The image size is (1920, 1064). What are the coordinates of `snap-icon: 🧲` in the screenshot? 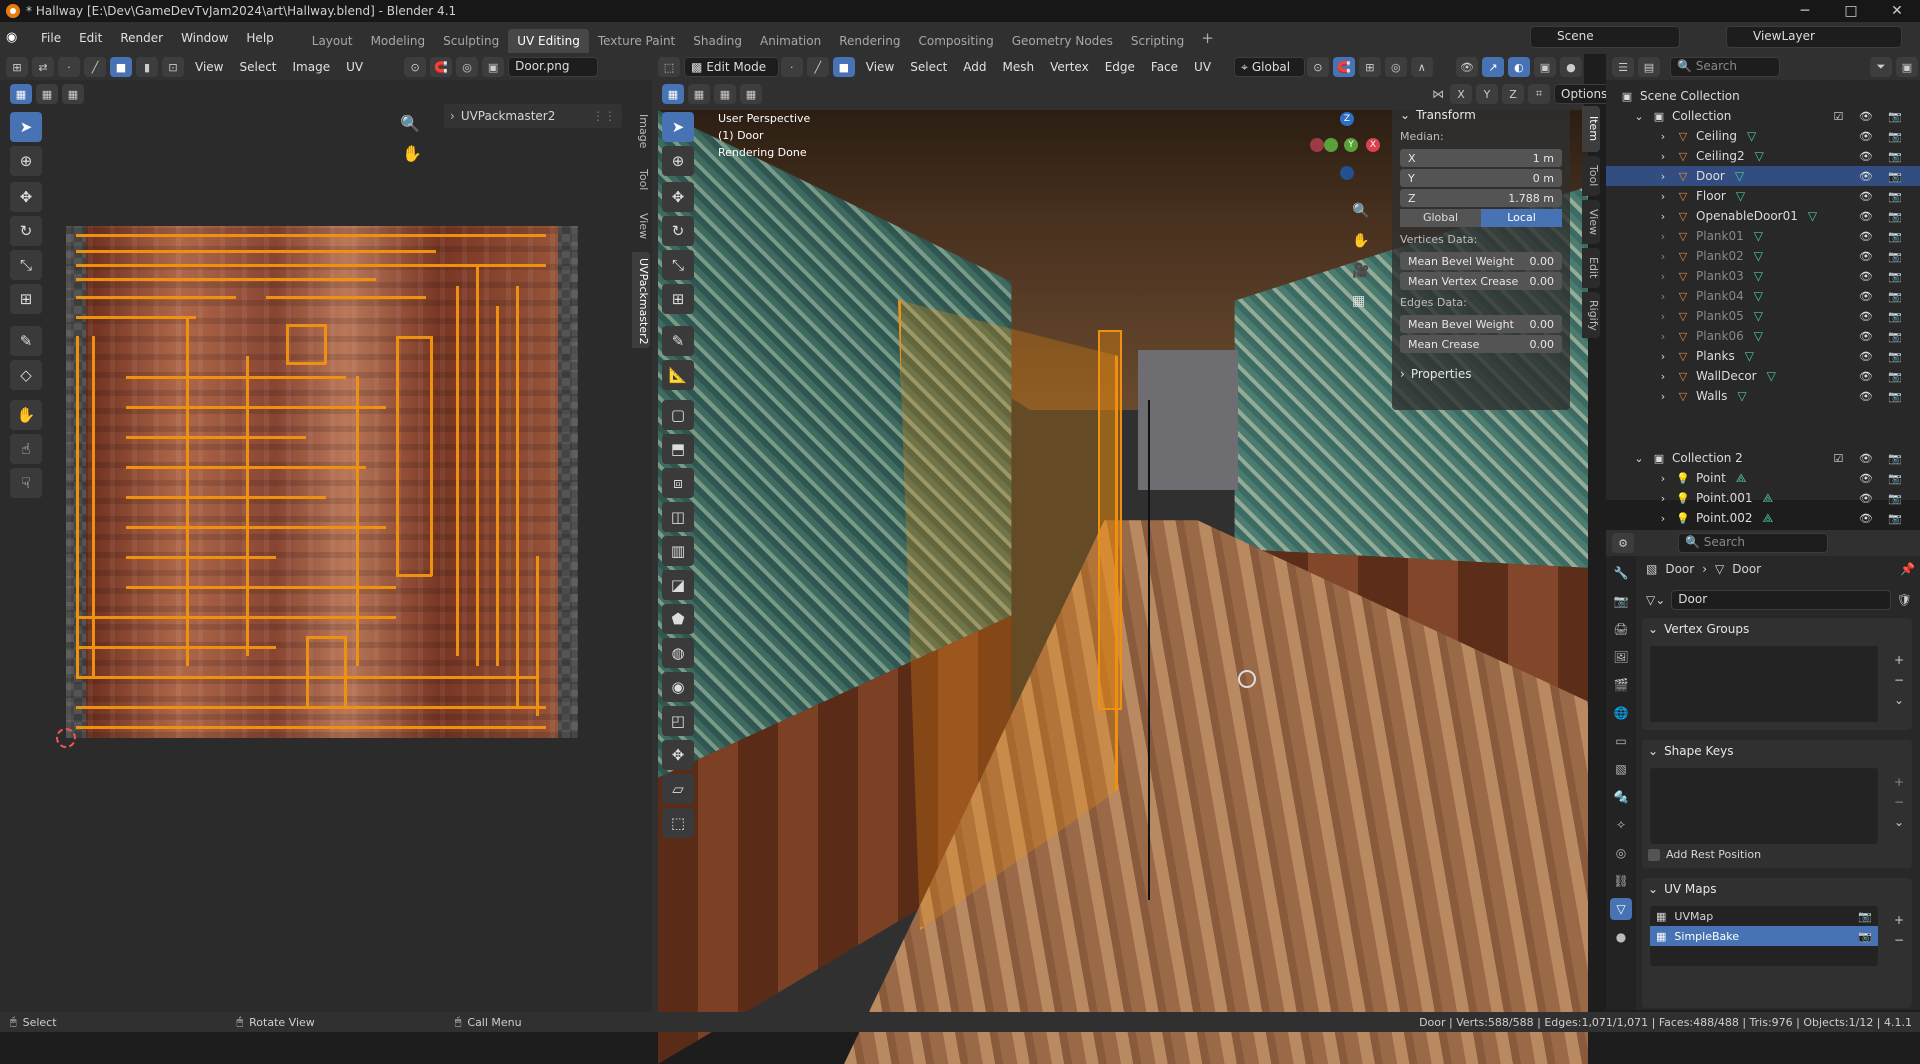 It's located at (1343, 67).